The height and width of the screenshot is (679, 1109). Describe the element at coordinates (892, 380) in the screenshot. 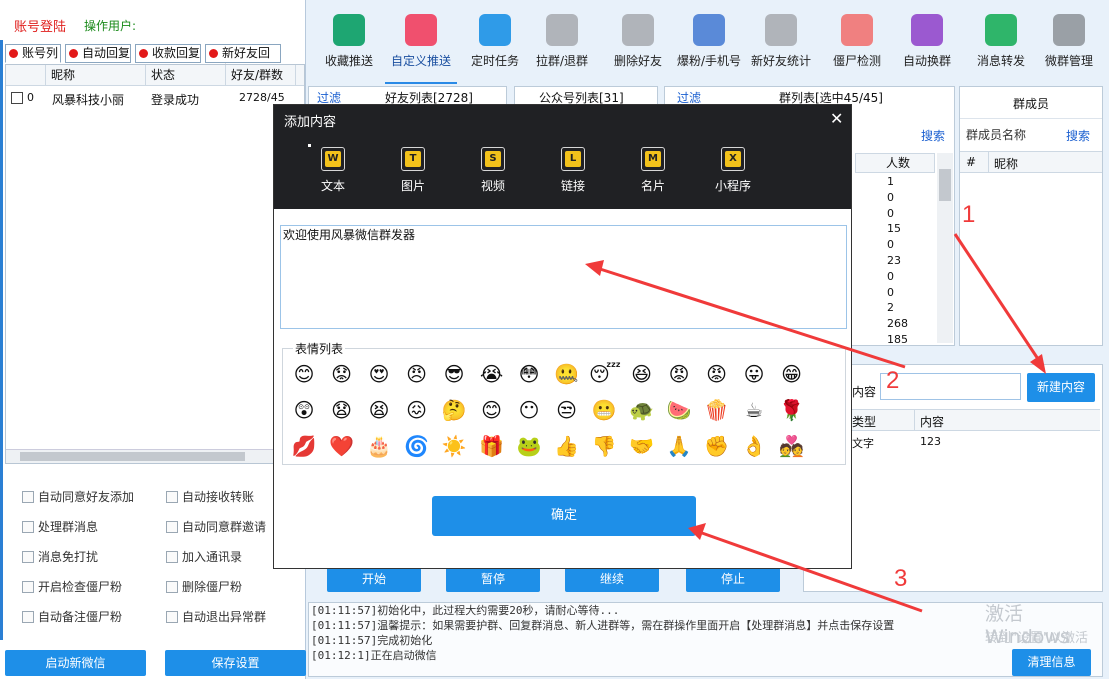

I see `annotation-2: 2` at that location.